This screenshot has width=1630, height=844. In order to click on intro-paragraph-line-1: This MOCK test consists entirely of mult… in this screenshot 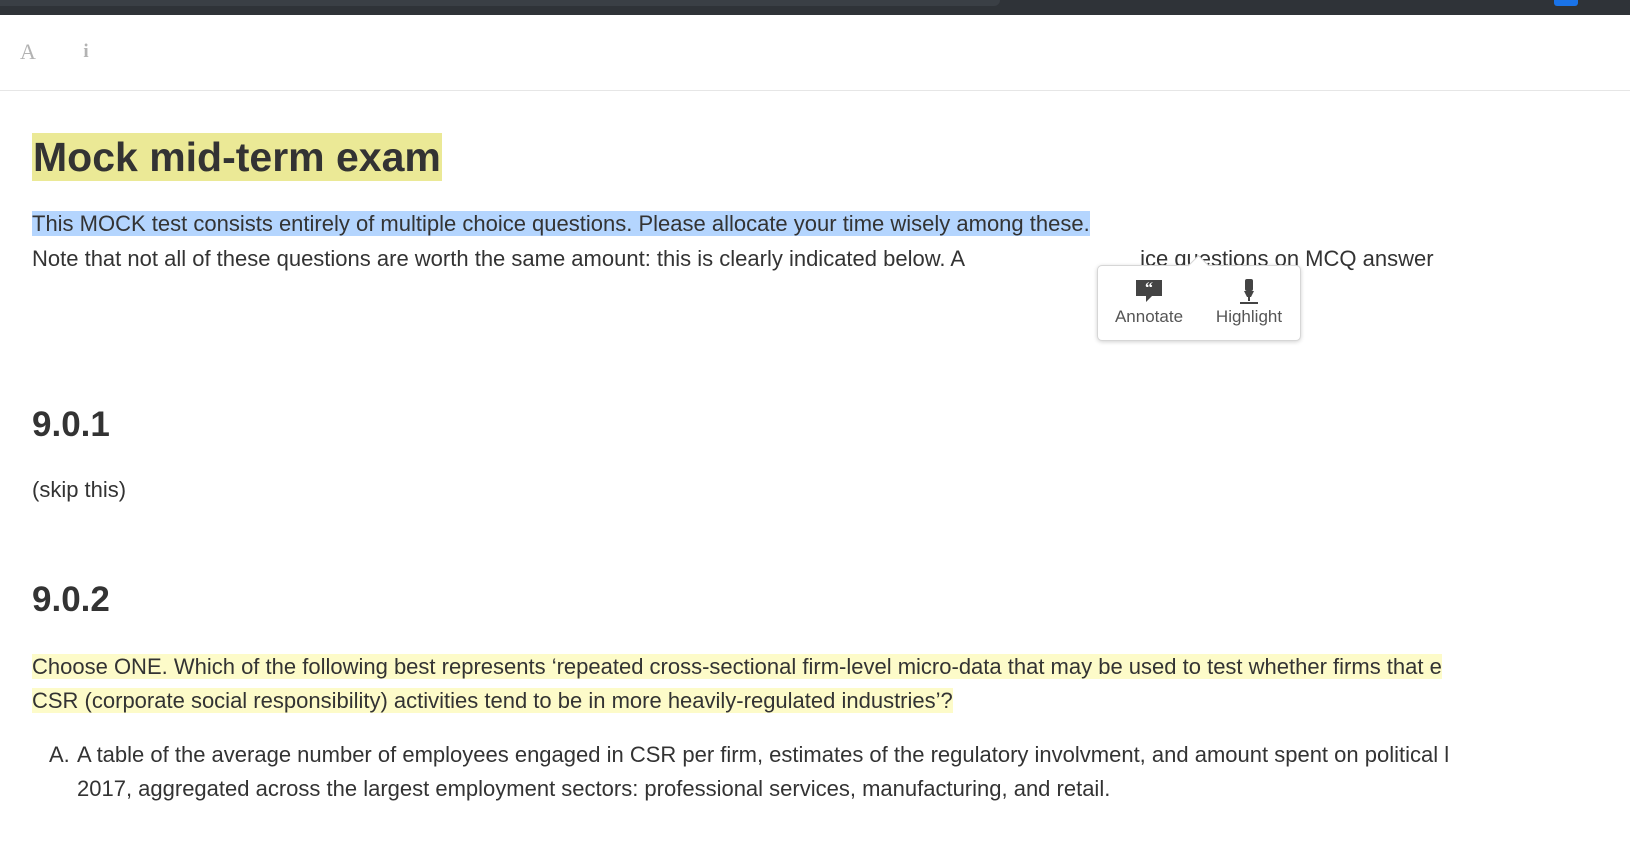, I will do `click(561, 224)`.